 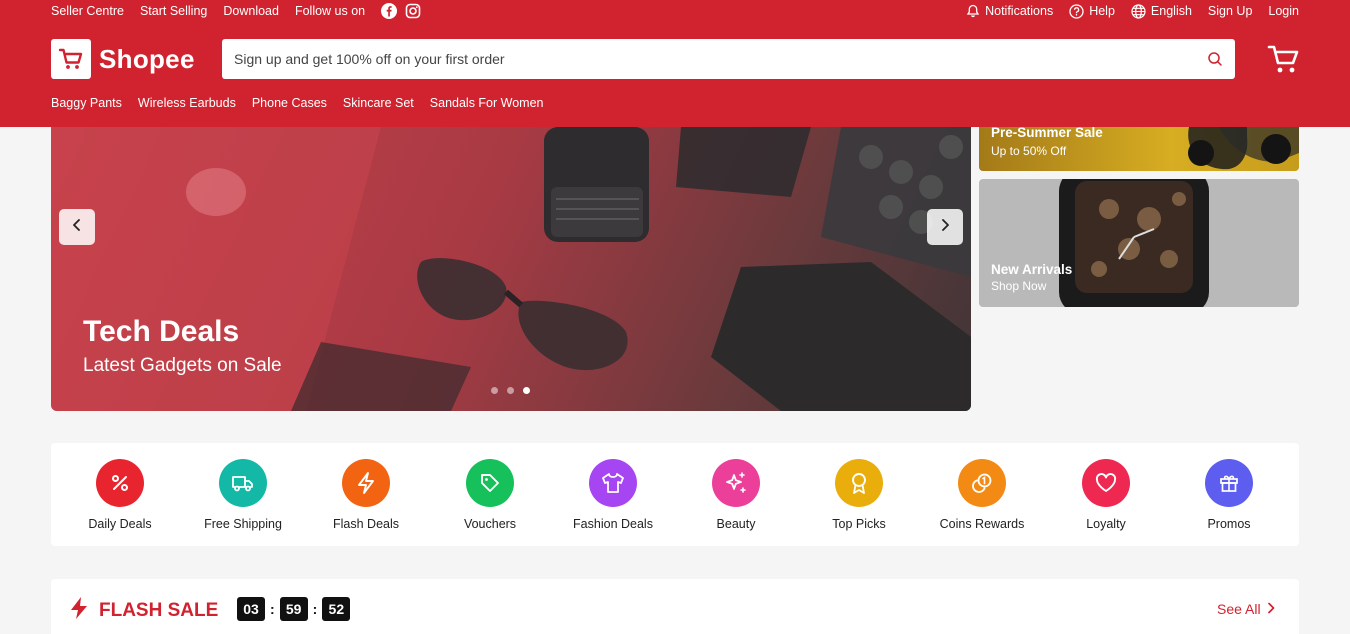 What do you see at coordinates (1106, 524) in the screenshot?
I see `category-label: Loyalty` at bounding box center [1106, 524].